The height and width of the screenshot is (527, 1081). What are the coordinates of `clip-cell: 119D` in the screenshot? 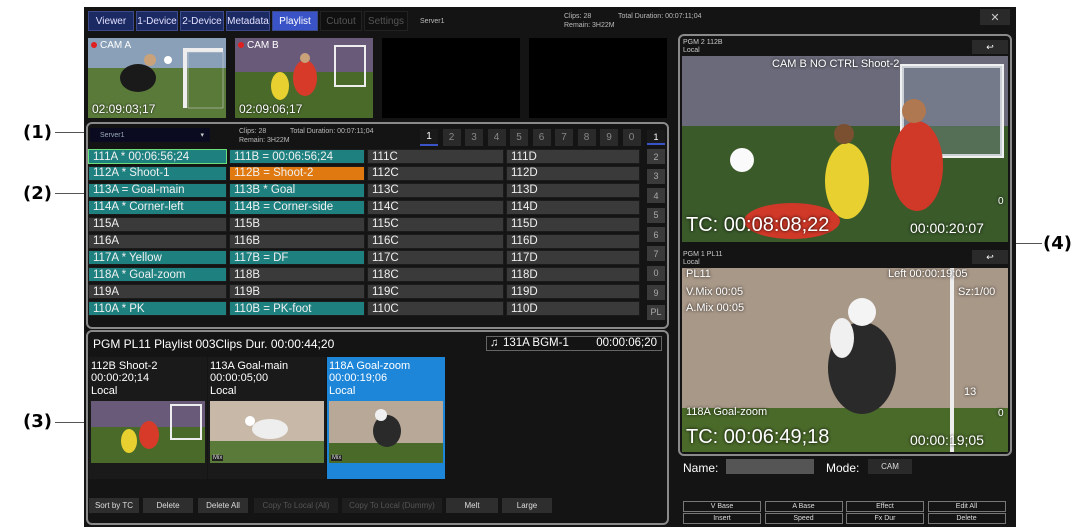 It's located at (573, 292).